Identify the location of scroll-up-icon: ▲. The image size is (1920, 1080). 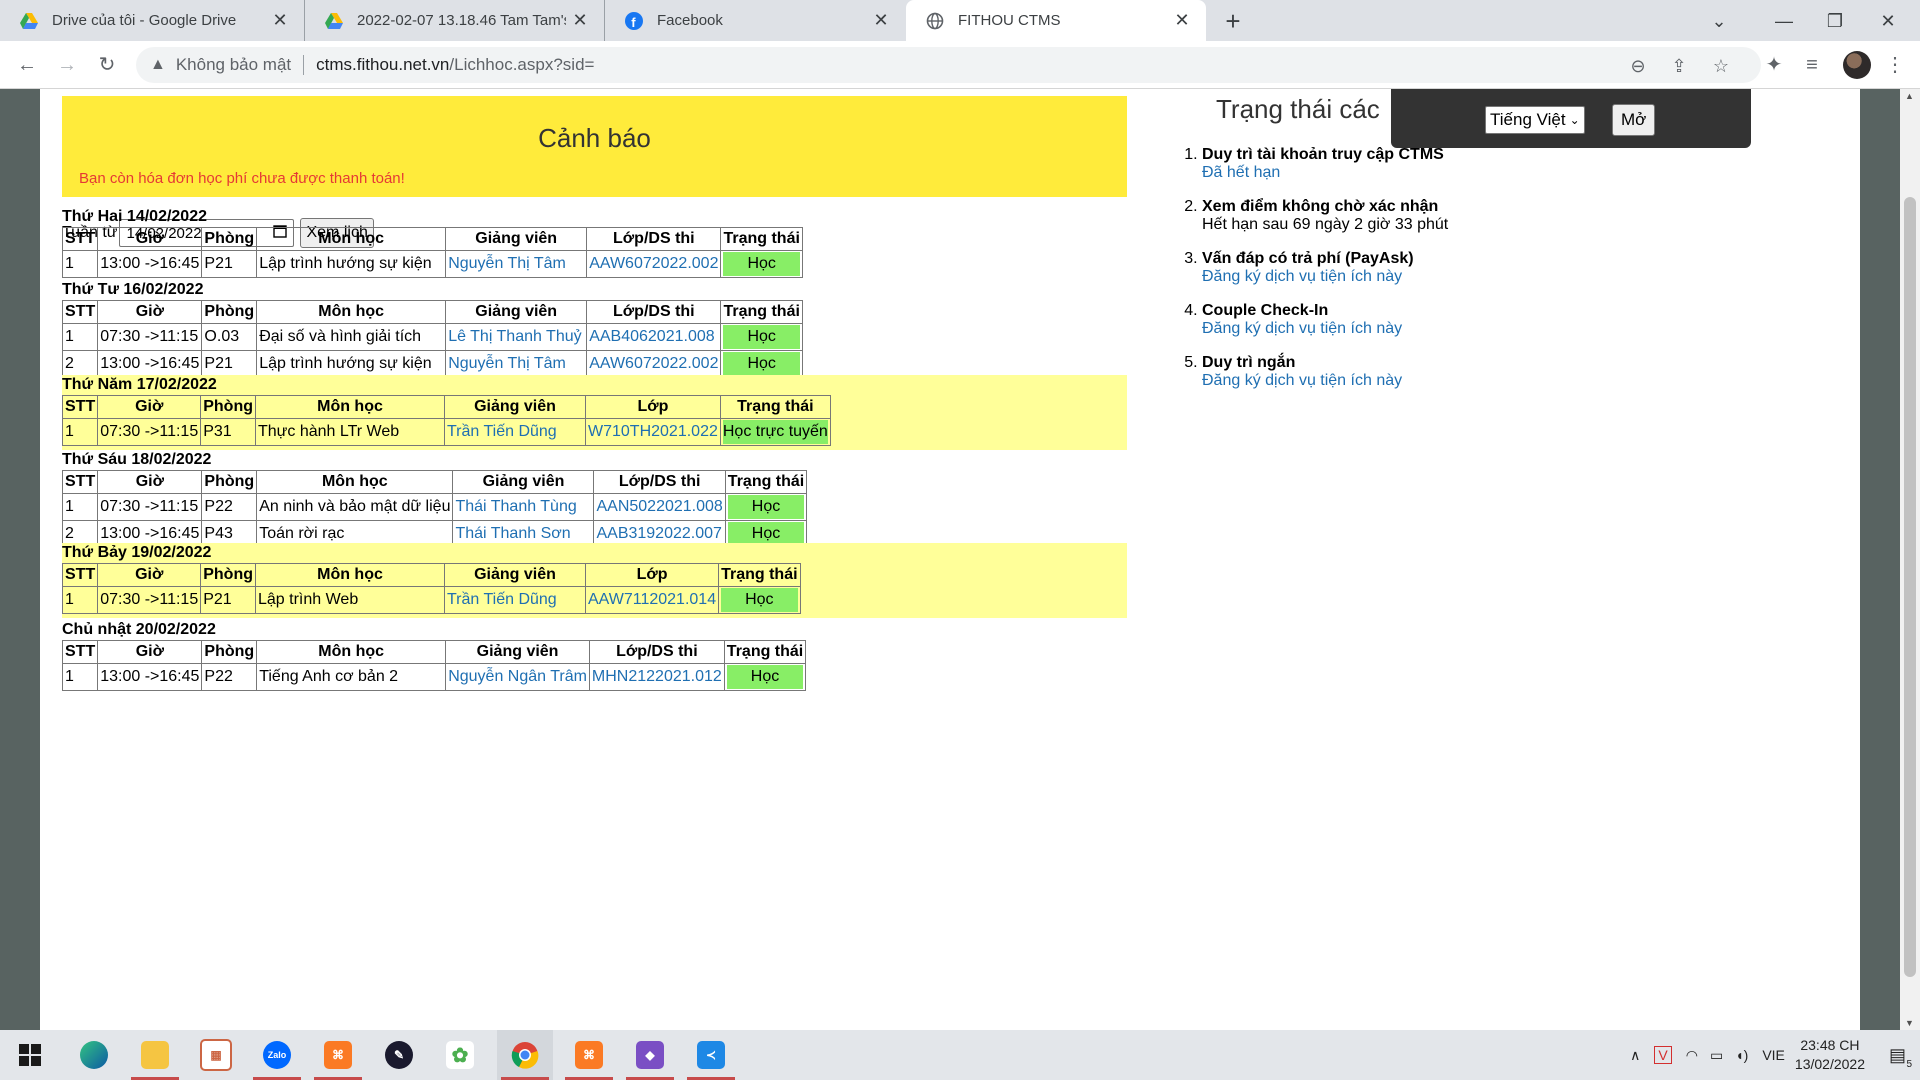
(1909, 96).